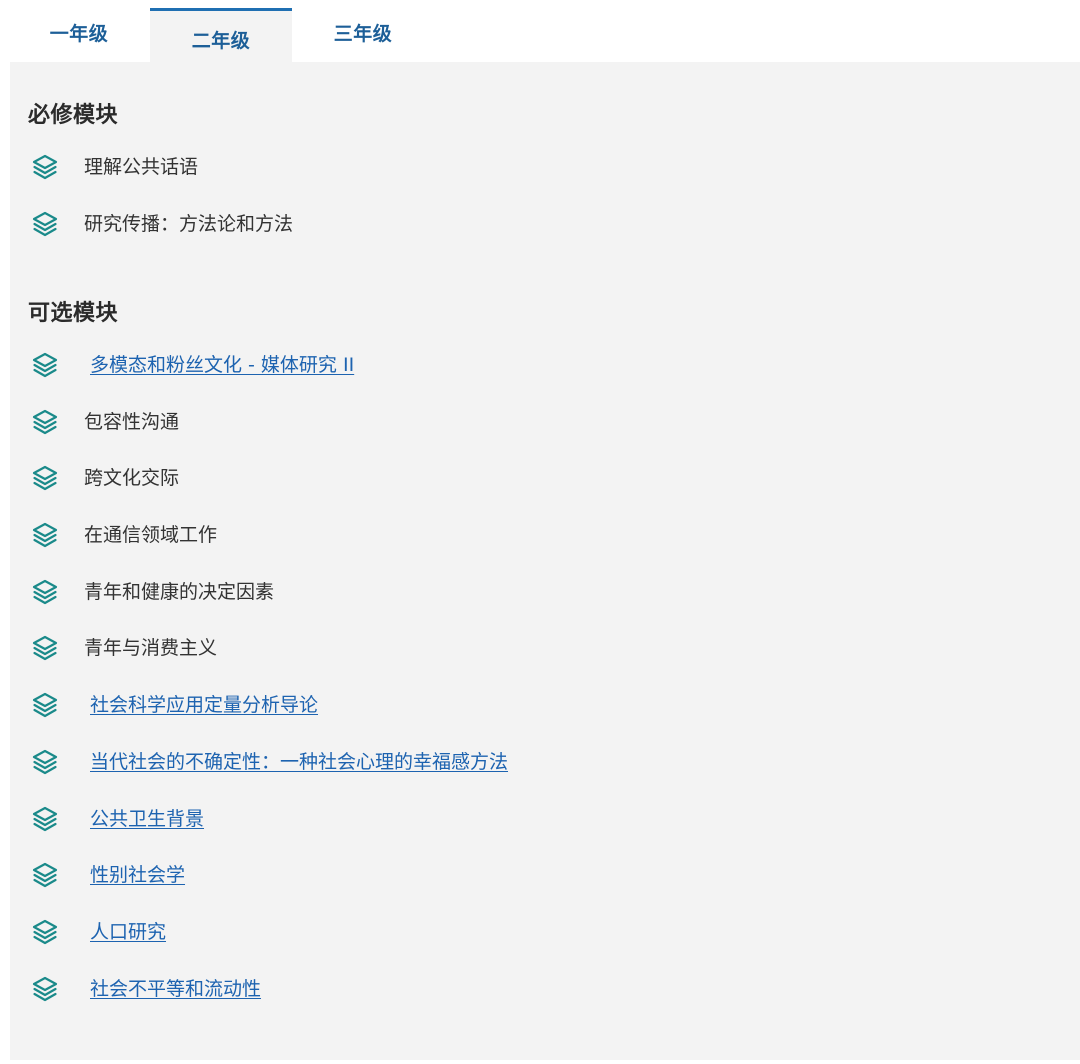 This screenshot has width=1080, height=1064. Describe the element at coordinates (545, 479) in the screenshot. I see `module-item: 跨文化交际` at that location.